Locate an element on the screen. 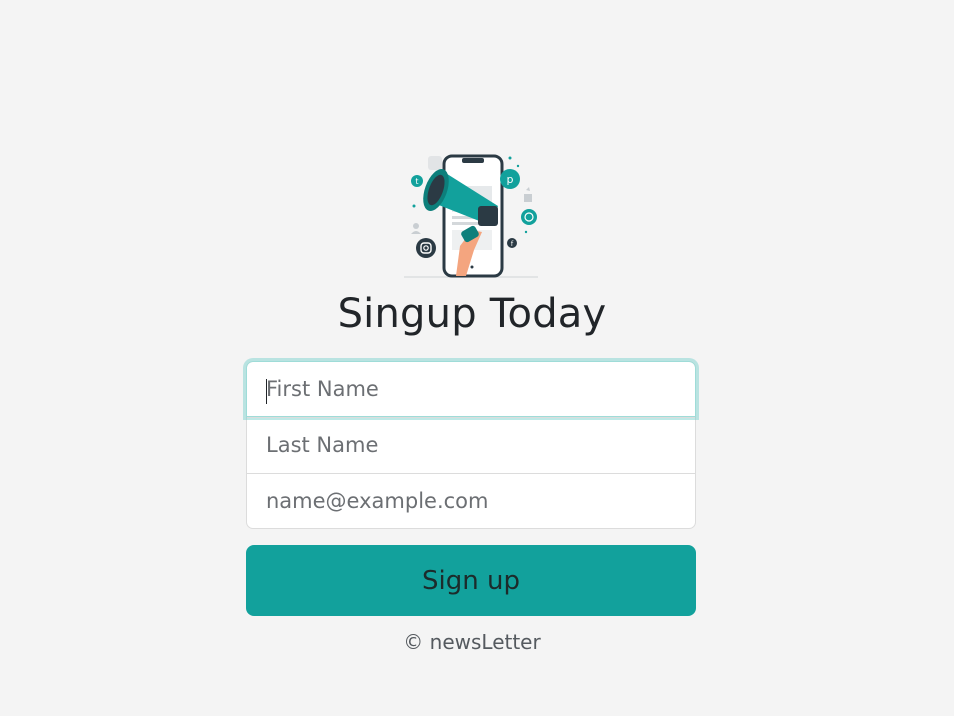 The width and height of the screenshot is (954, 716). sign-up-button: Sign up is located at coordinates (471, 580).